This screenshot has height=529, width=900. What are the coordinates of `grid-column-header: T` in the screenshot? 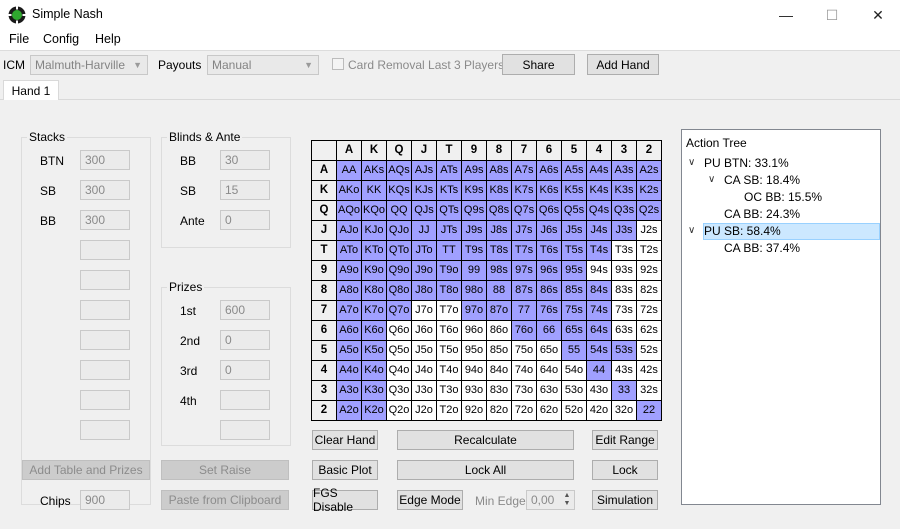 It's located at (449, 150).